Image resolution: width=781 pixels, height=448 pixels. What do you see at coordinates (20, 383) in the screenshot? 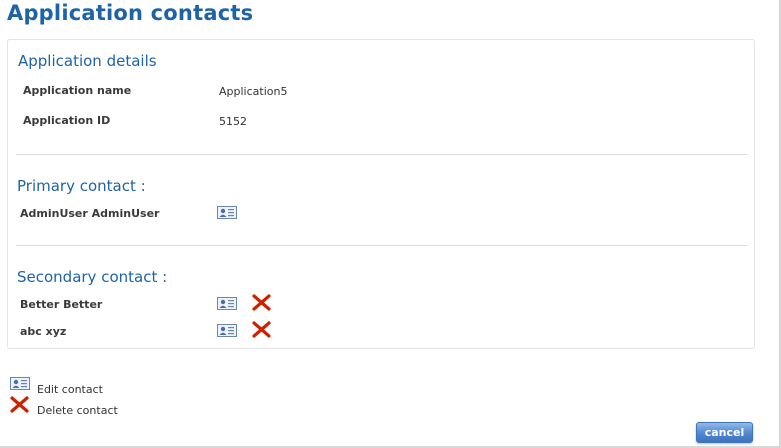
I see `contact-card-icon` at bounding box center [20, 383].